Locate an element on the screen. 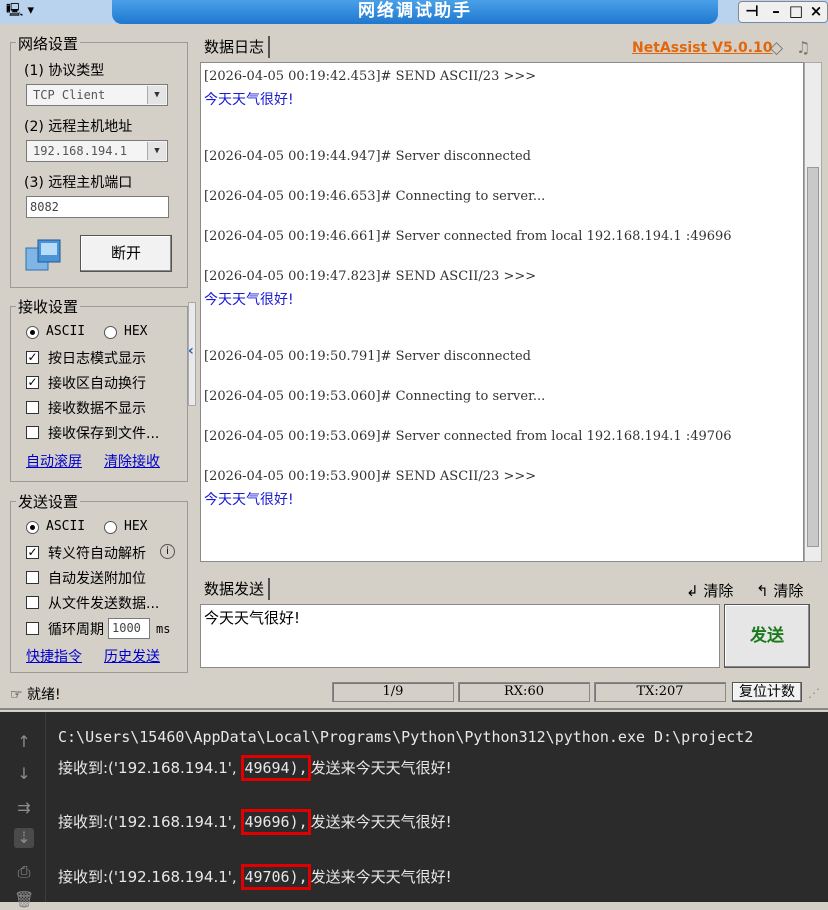 The height and width of the screenshot is (910, 828). protocol-select: TCP Client ▼ is located at coordinates (97, 95).